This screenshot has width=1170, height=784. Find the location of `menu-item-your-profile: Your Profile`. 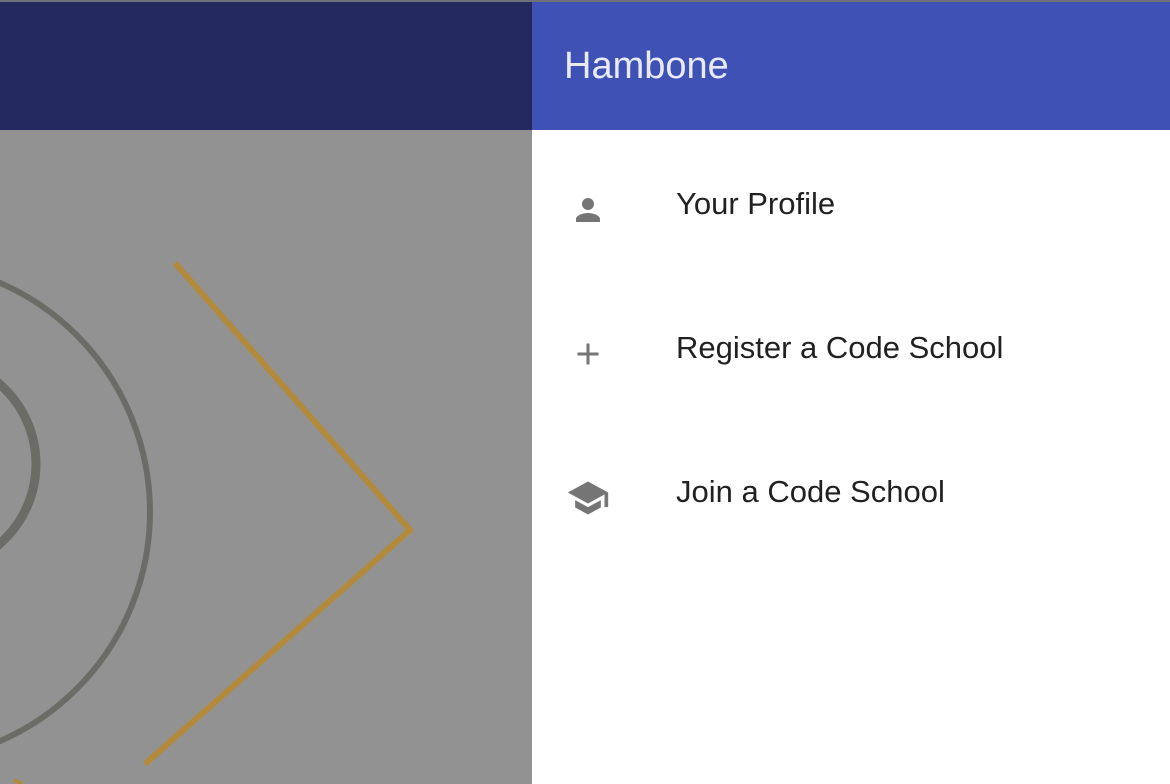

menu-item-your-profile: Your Profile is located at coordinates (851, 202).